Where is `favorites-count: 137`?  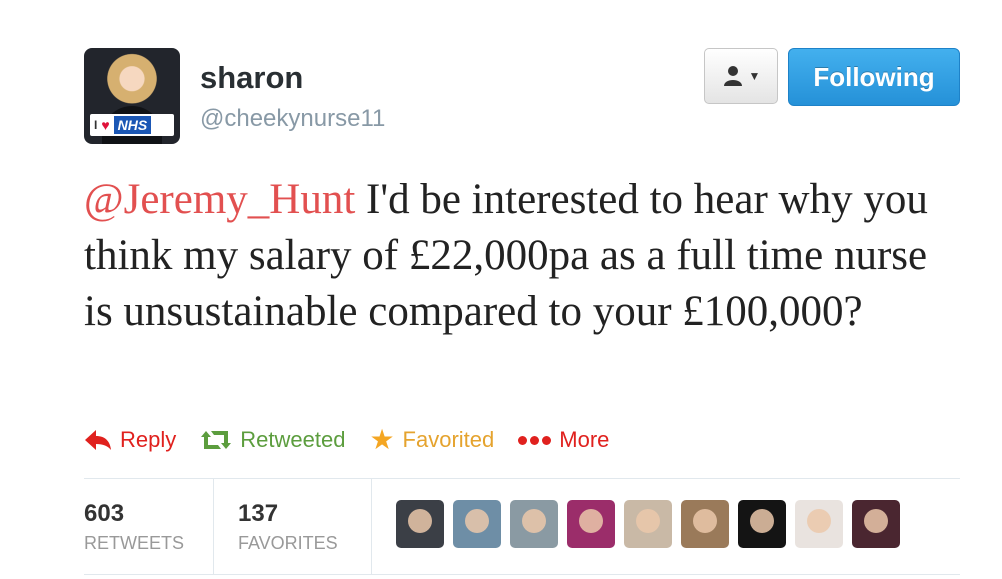
favorites-count: 137 is located at coordinates (258, 513).